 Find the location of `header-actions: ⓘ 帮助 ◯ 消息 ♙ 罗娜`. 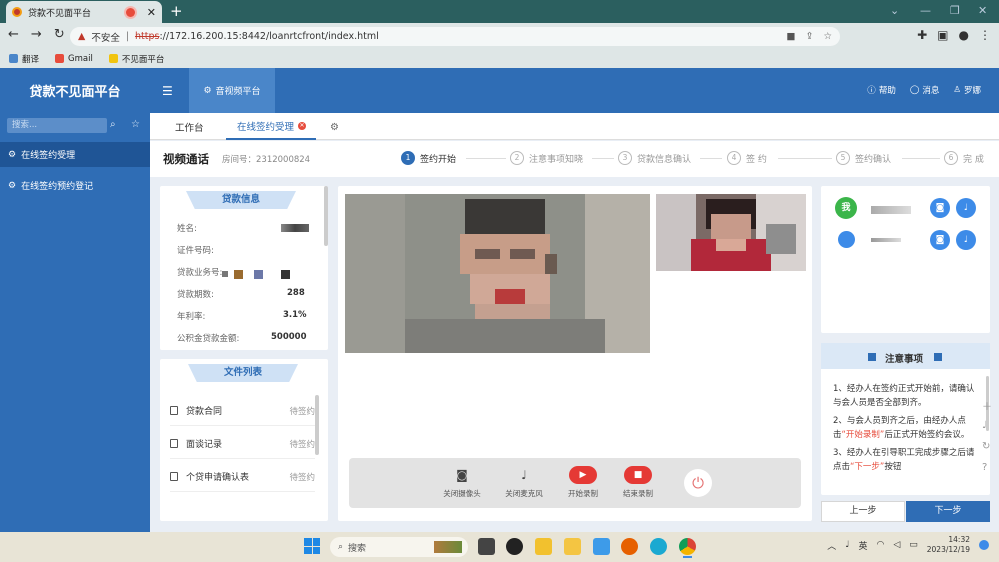

header-actions: ⓘ 帮助 ◯ 消息 ♙ 罗娜 is located at coordinates (924, 90).